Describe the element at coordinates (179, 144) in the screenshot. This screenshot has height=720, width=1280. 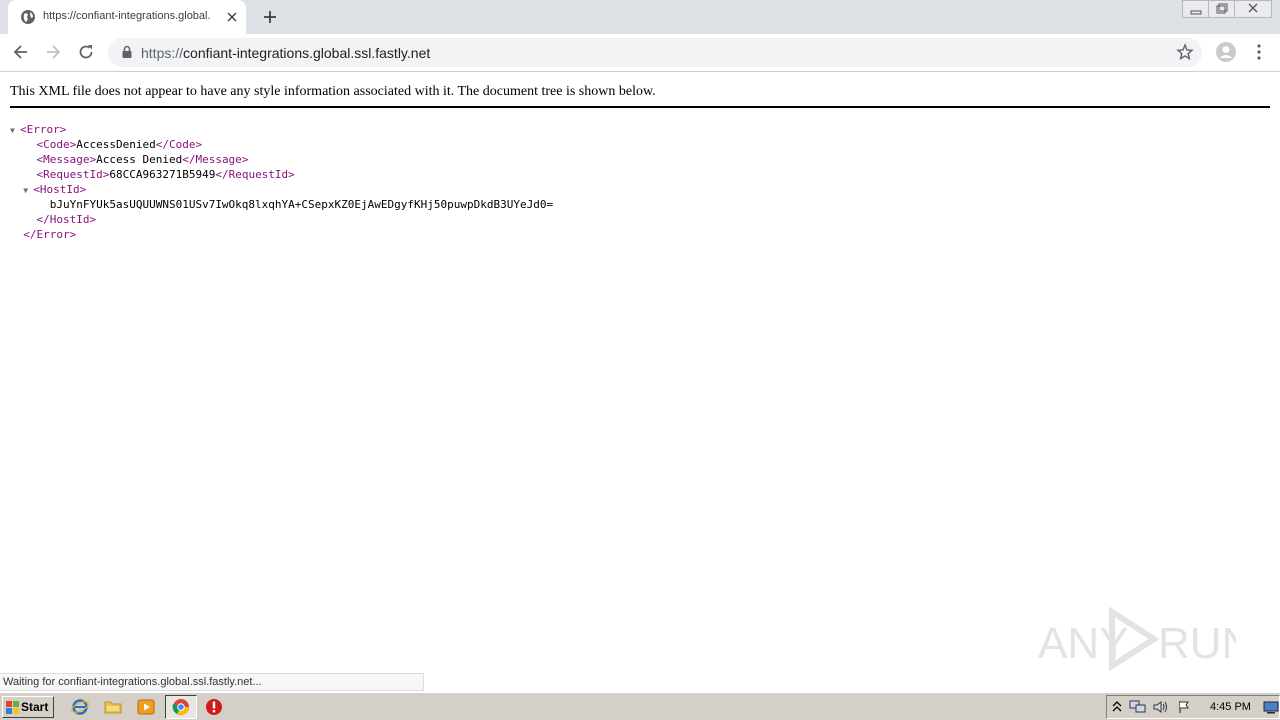
I see `code-close-tag: </Code>` at that location.